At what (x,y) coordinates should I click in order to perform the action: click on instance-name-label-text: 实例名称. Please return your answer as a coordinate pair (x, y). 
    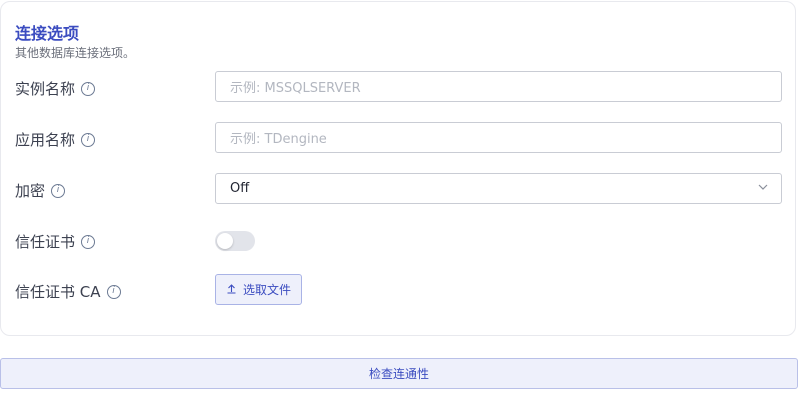
    Looking at the image, I should click on (45, 89).